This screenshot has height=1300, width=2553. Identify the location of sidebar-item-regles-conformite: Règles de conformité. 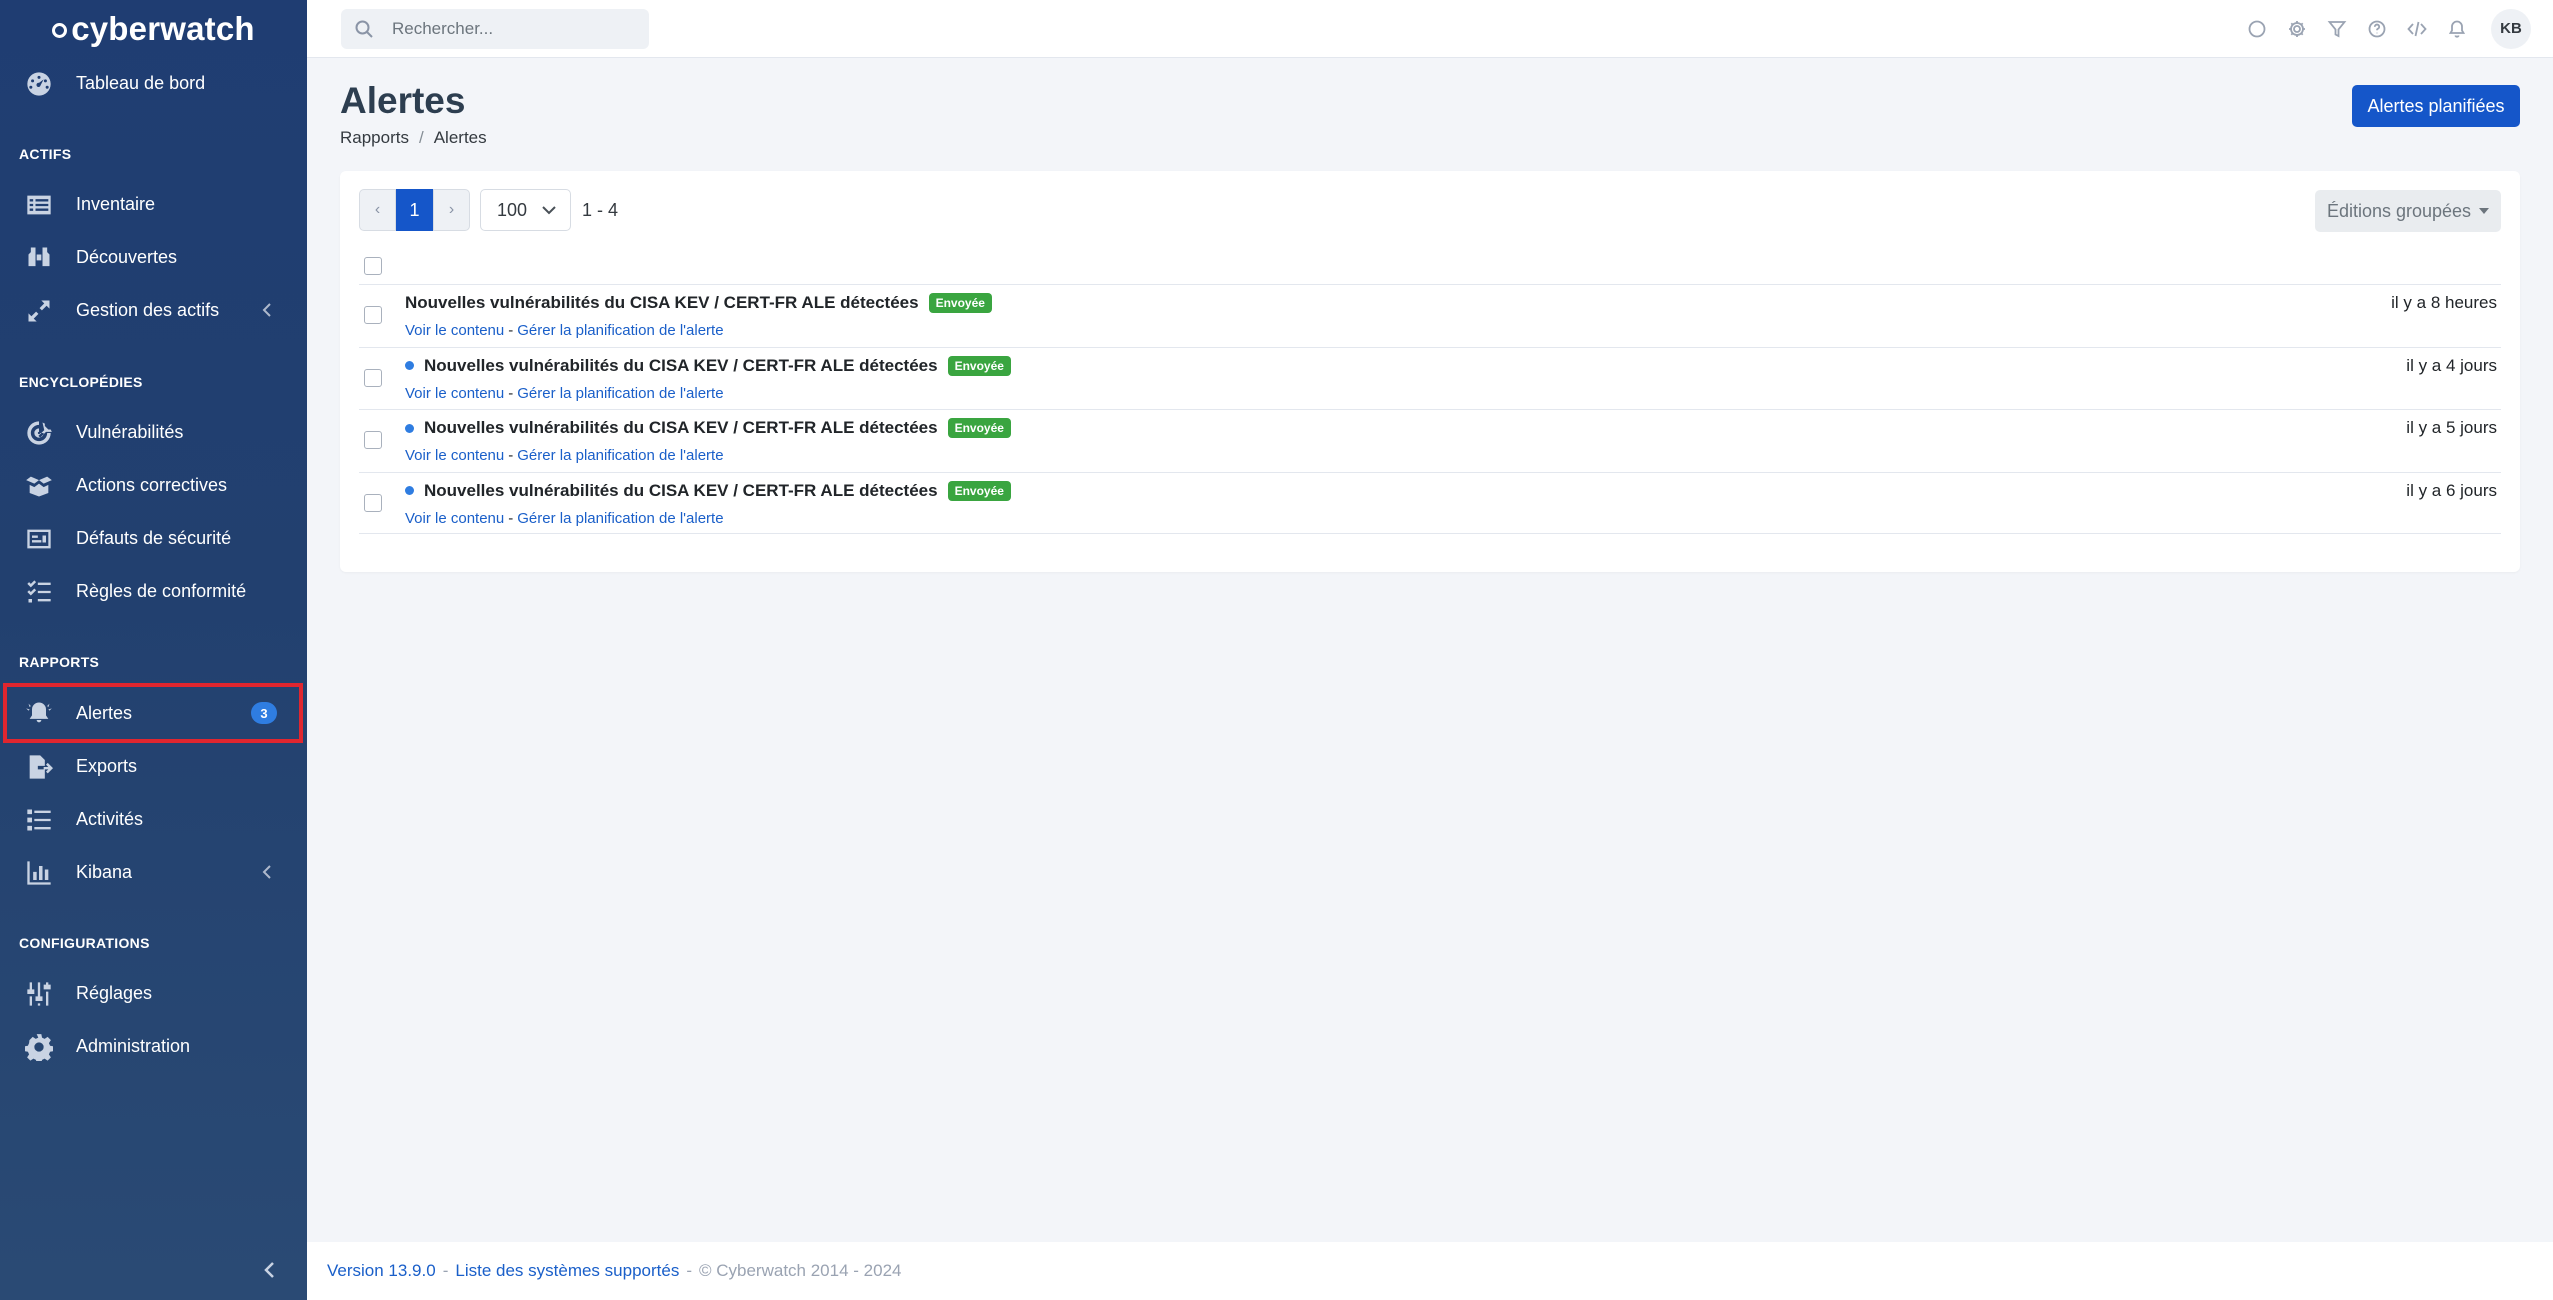
(153, 591).